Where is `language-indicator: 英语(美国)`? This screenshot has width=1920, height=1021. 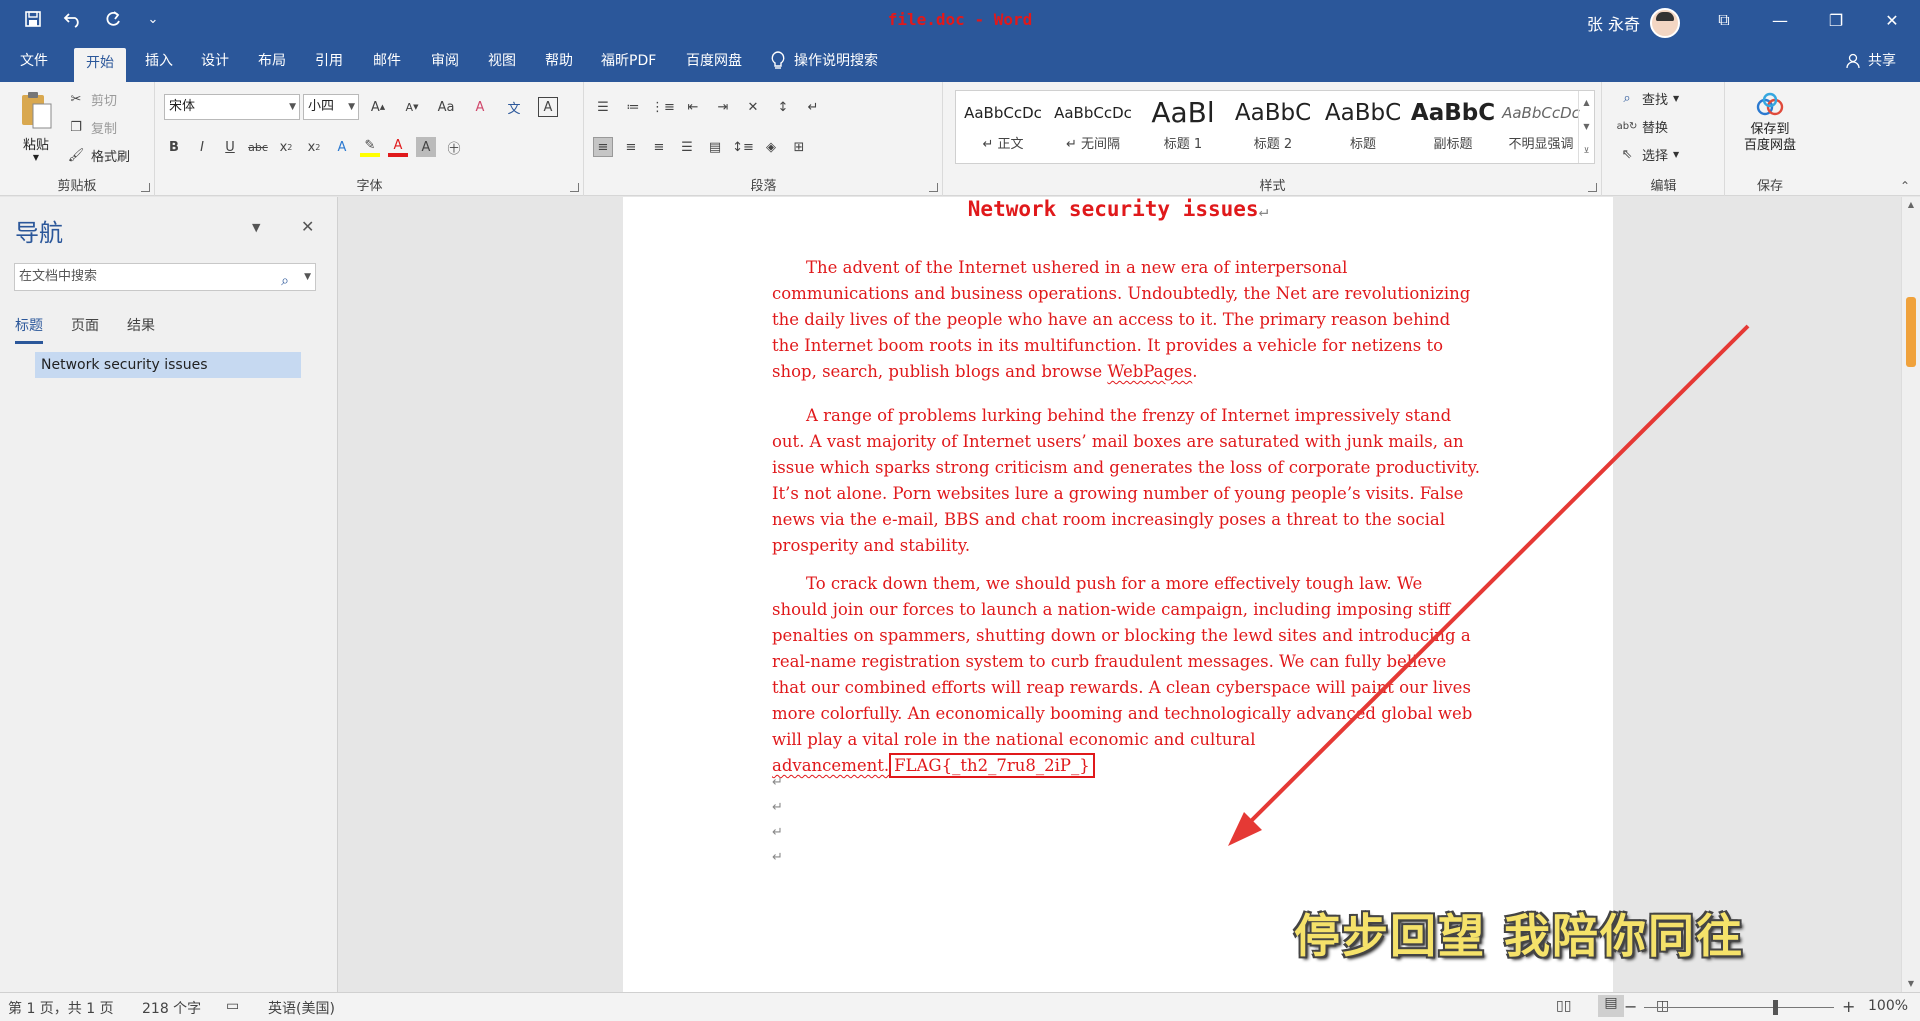 language-indicator: 英语(美国) is located at coordinates (301, 1008).